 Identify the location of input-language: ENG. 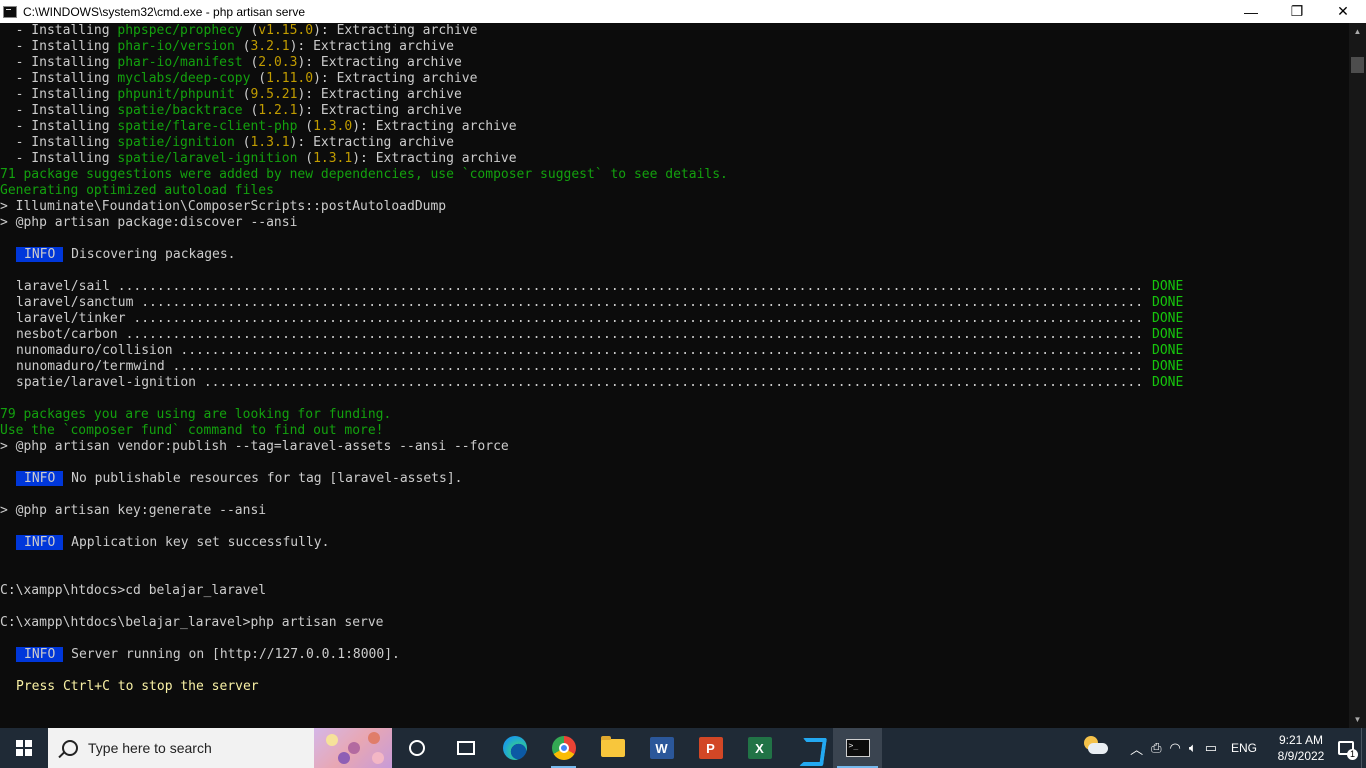
(1244, 748).